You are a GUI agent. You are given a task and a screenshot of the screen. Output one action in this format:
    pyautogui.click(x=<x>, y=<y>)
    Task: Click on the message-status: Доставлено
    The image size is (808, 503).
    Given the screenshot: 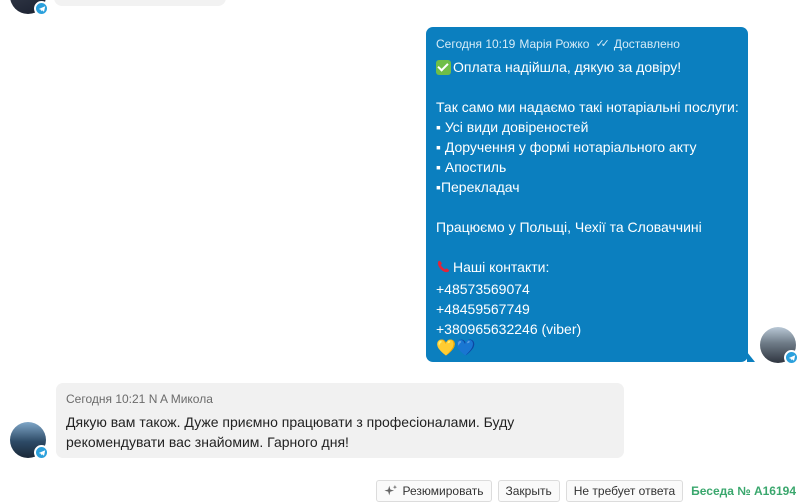 What is the action you would take?
    pyautogui.click(x=646, y=44)
    